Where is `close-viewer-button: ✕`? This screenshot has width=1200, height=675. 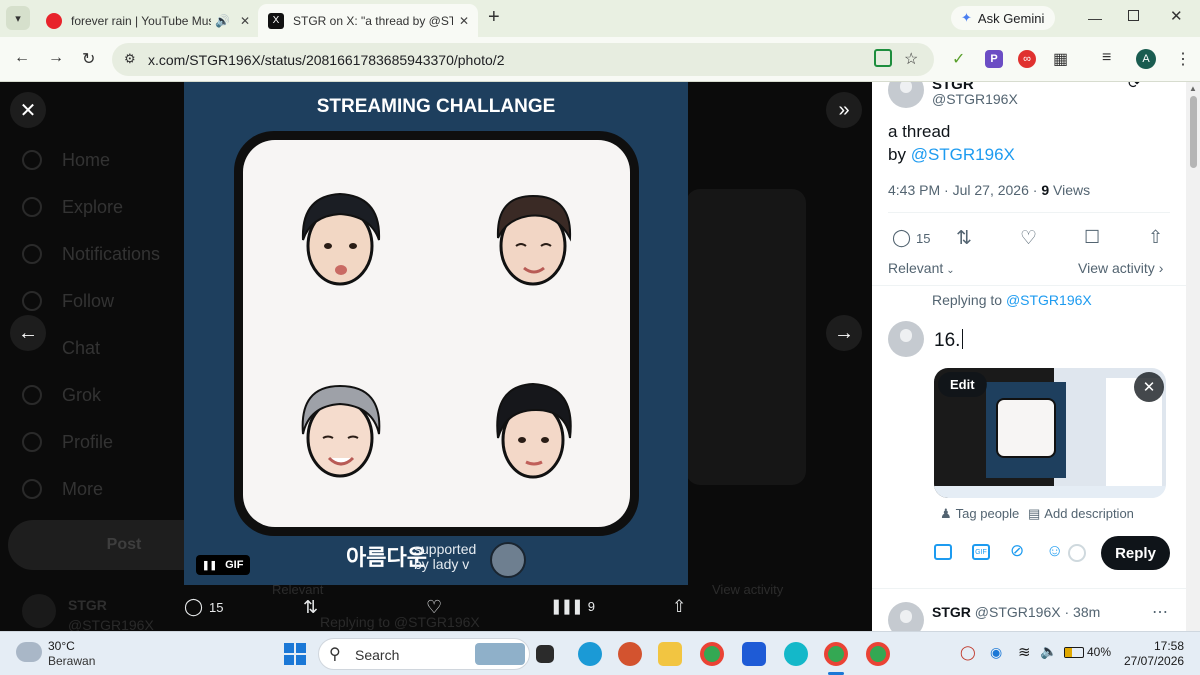
close-viewer-button: ✕ is located at coordinates (28, 110).